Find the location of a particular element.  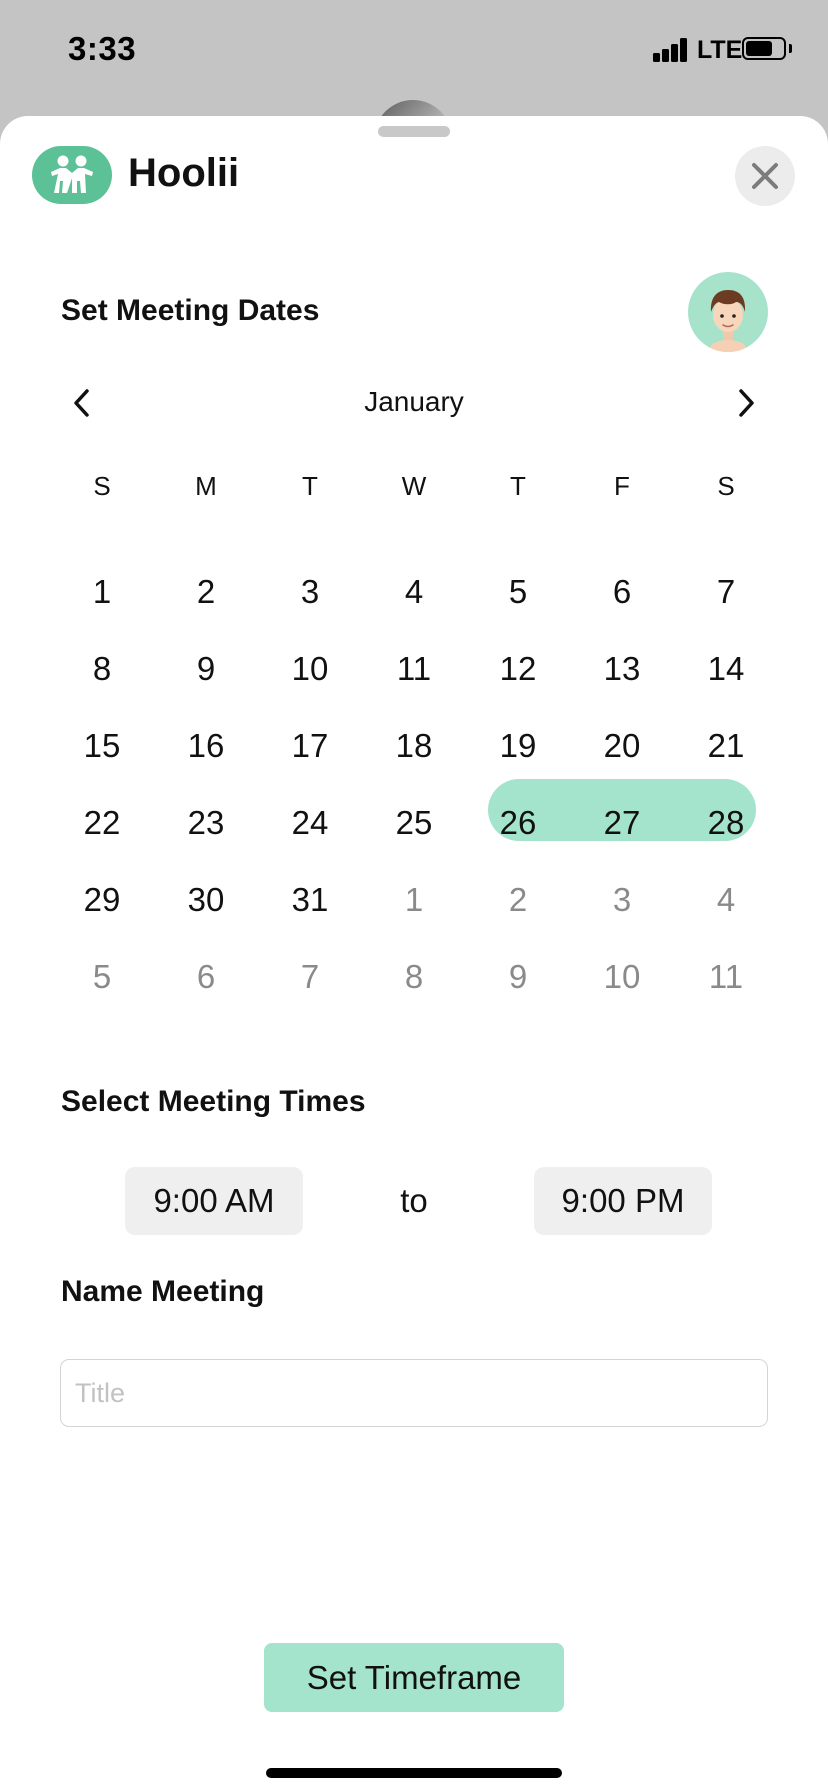

app-title: Hoolii is located at coordinates (184, 173).